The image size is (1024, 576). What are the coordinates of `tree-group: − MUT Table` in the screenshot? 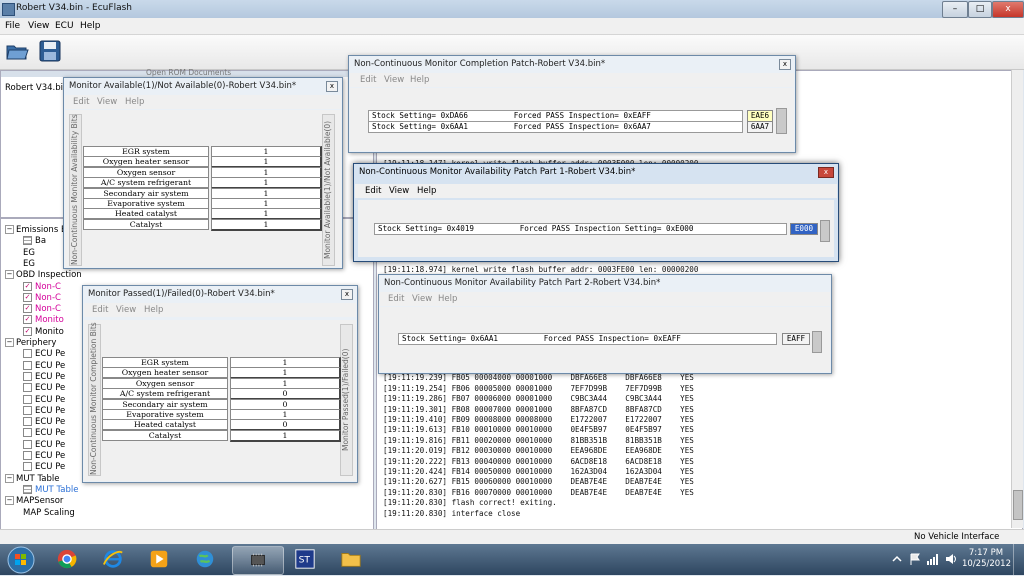 It's located at (32, 479).